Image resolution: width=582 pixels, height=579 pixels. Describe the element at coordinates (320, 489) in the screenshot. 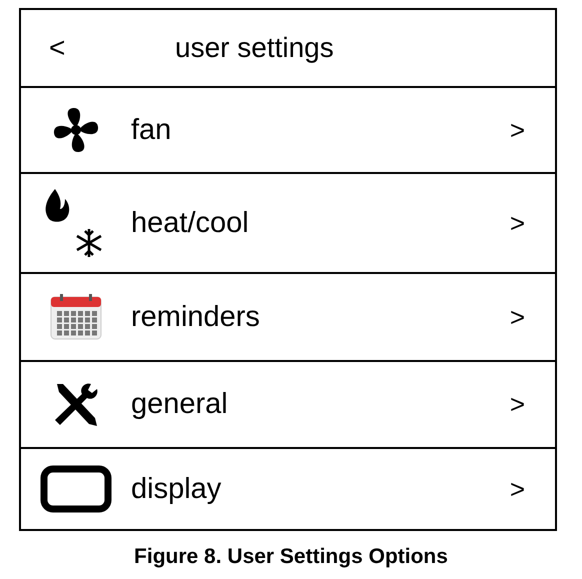

I see `menu-item-label: display` at that location.